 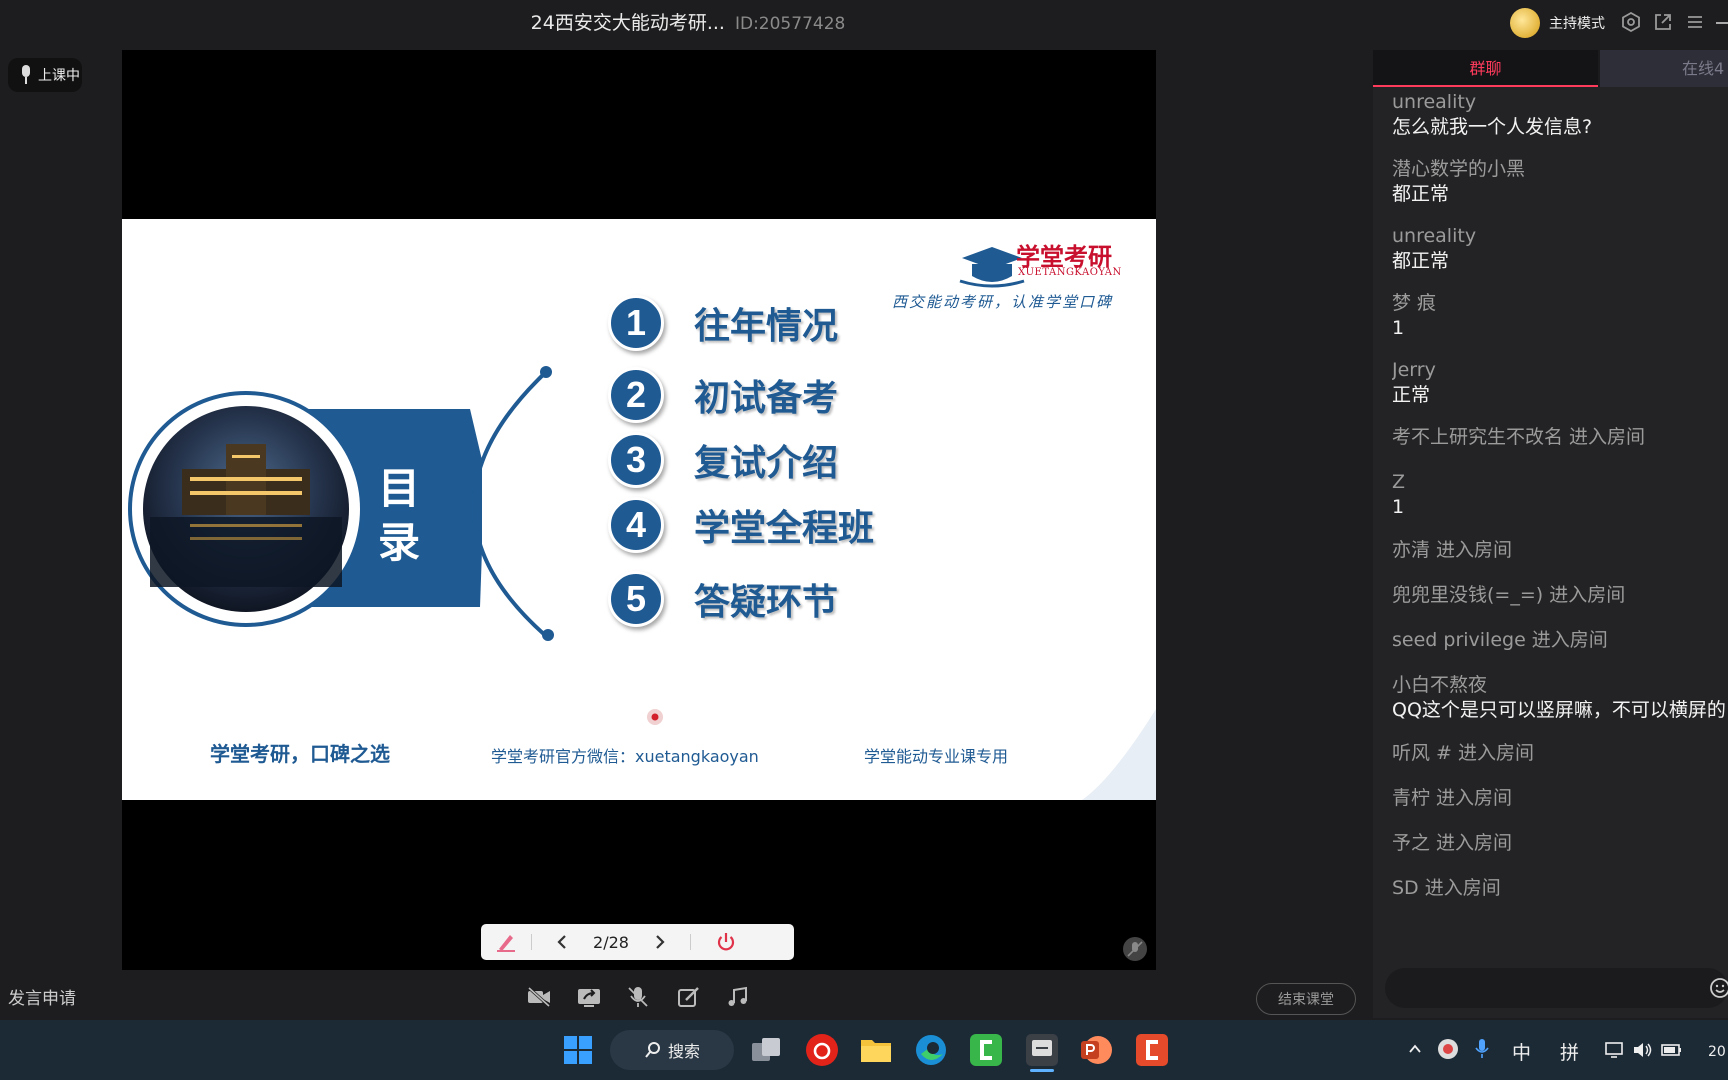 What do you see at coordinates (539, 997) in the screenshot?
I see `camera-off-icon` at bounding box center [539, 997].